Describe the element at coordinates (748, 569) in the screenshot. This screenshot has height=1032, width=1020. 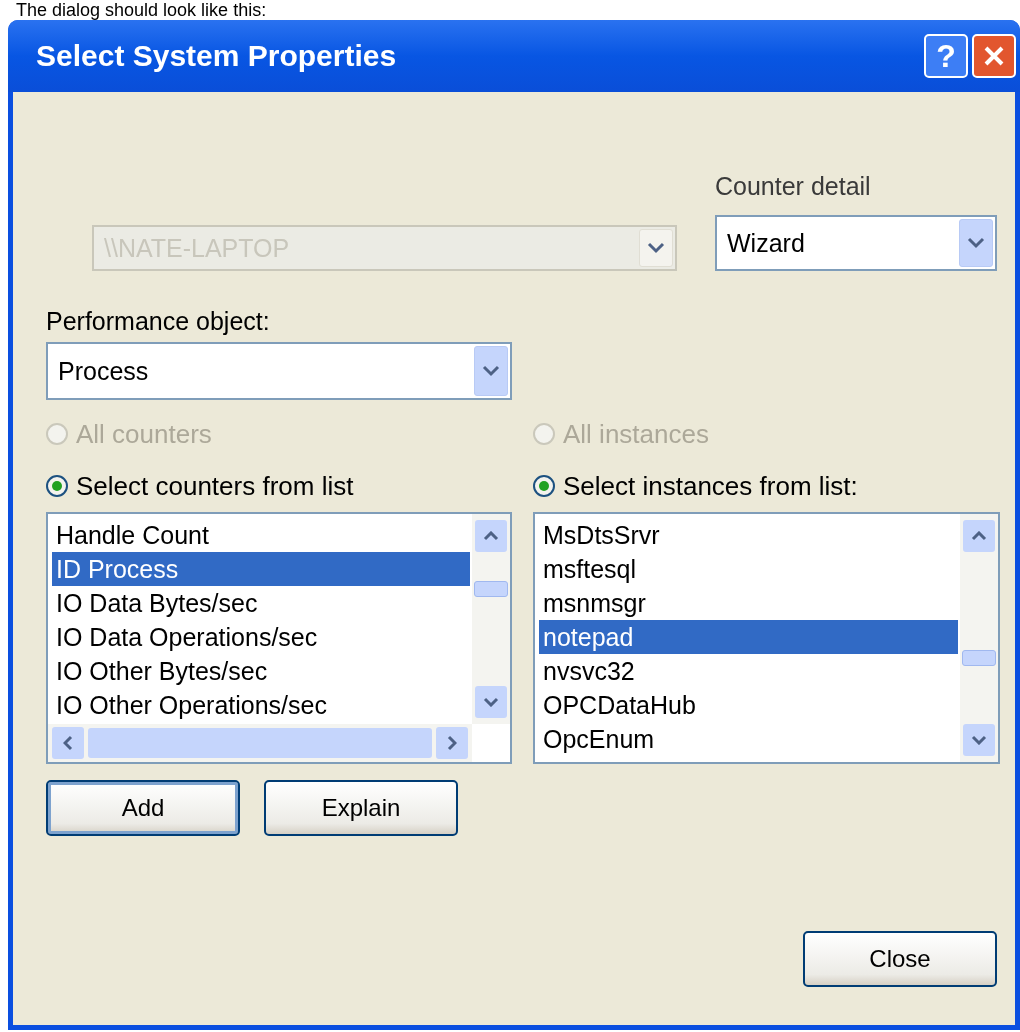
I see `list-item: msftesql` at that location.